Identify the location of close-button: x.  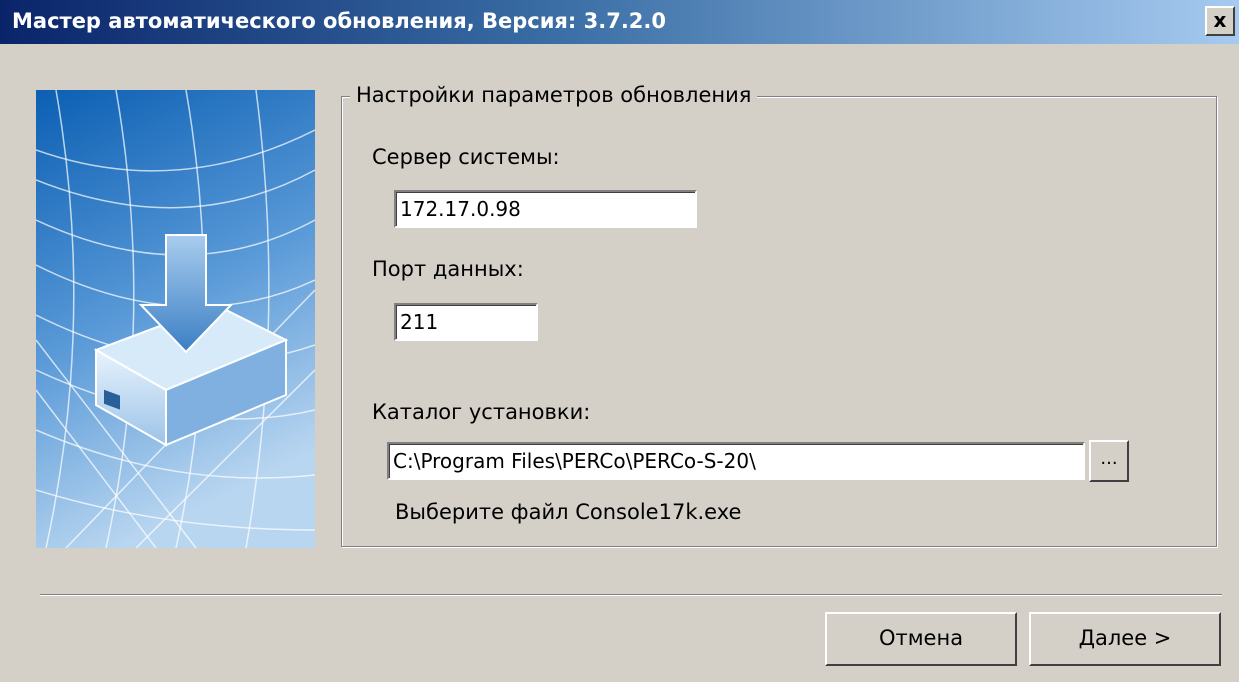
(1220, 21).